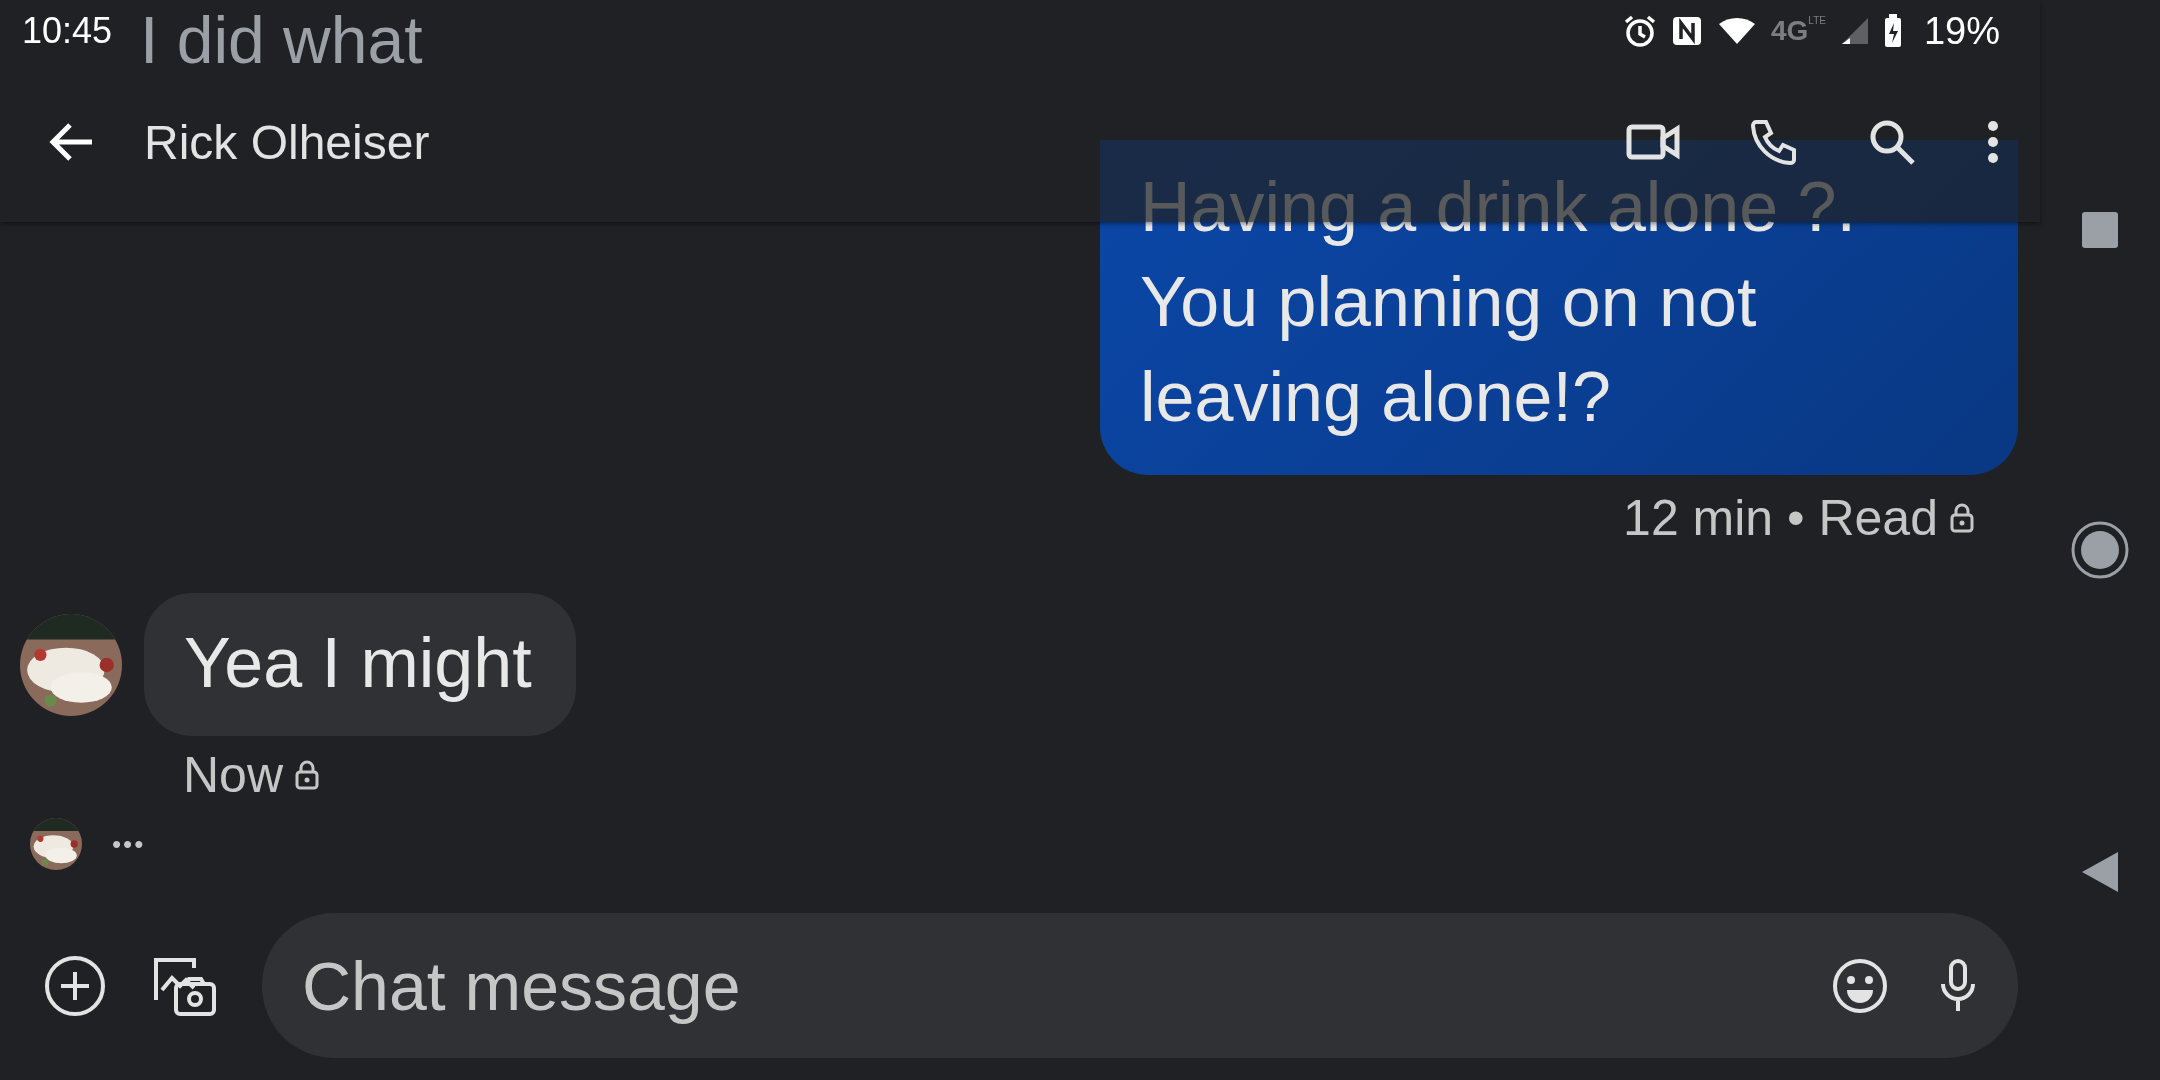  What do you see at coordinates (1449, 302) in the screenshot?
I see `message-text: You planning on not` at bounding box center [1449, 302].